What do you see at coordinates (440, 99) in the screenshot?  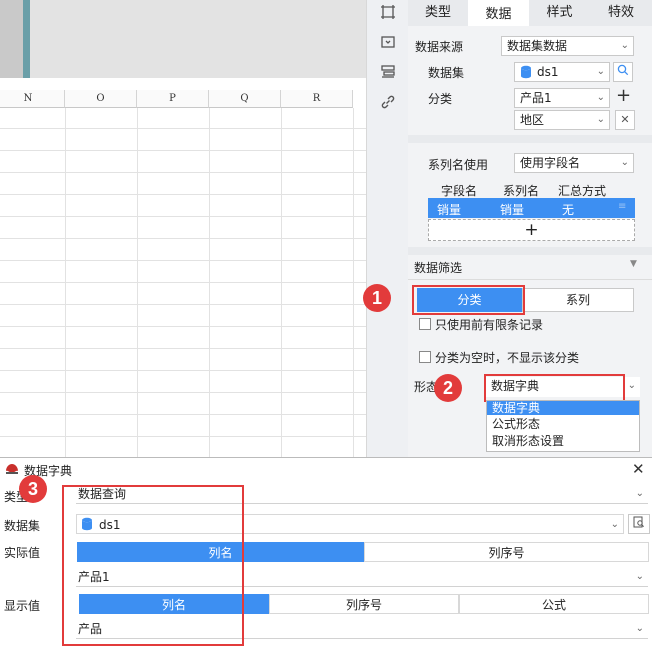 I see `category-label: 分类` at bounding box center [440, 99].